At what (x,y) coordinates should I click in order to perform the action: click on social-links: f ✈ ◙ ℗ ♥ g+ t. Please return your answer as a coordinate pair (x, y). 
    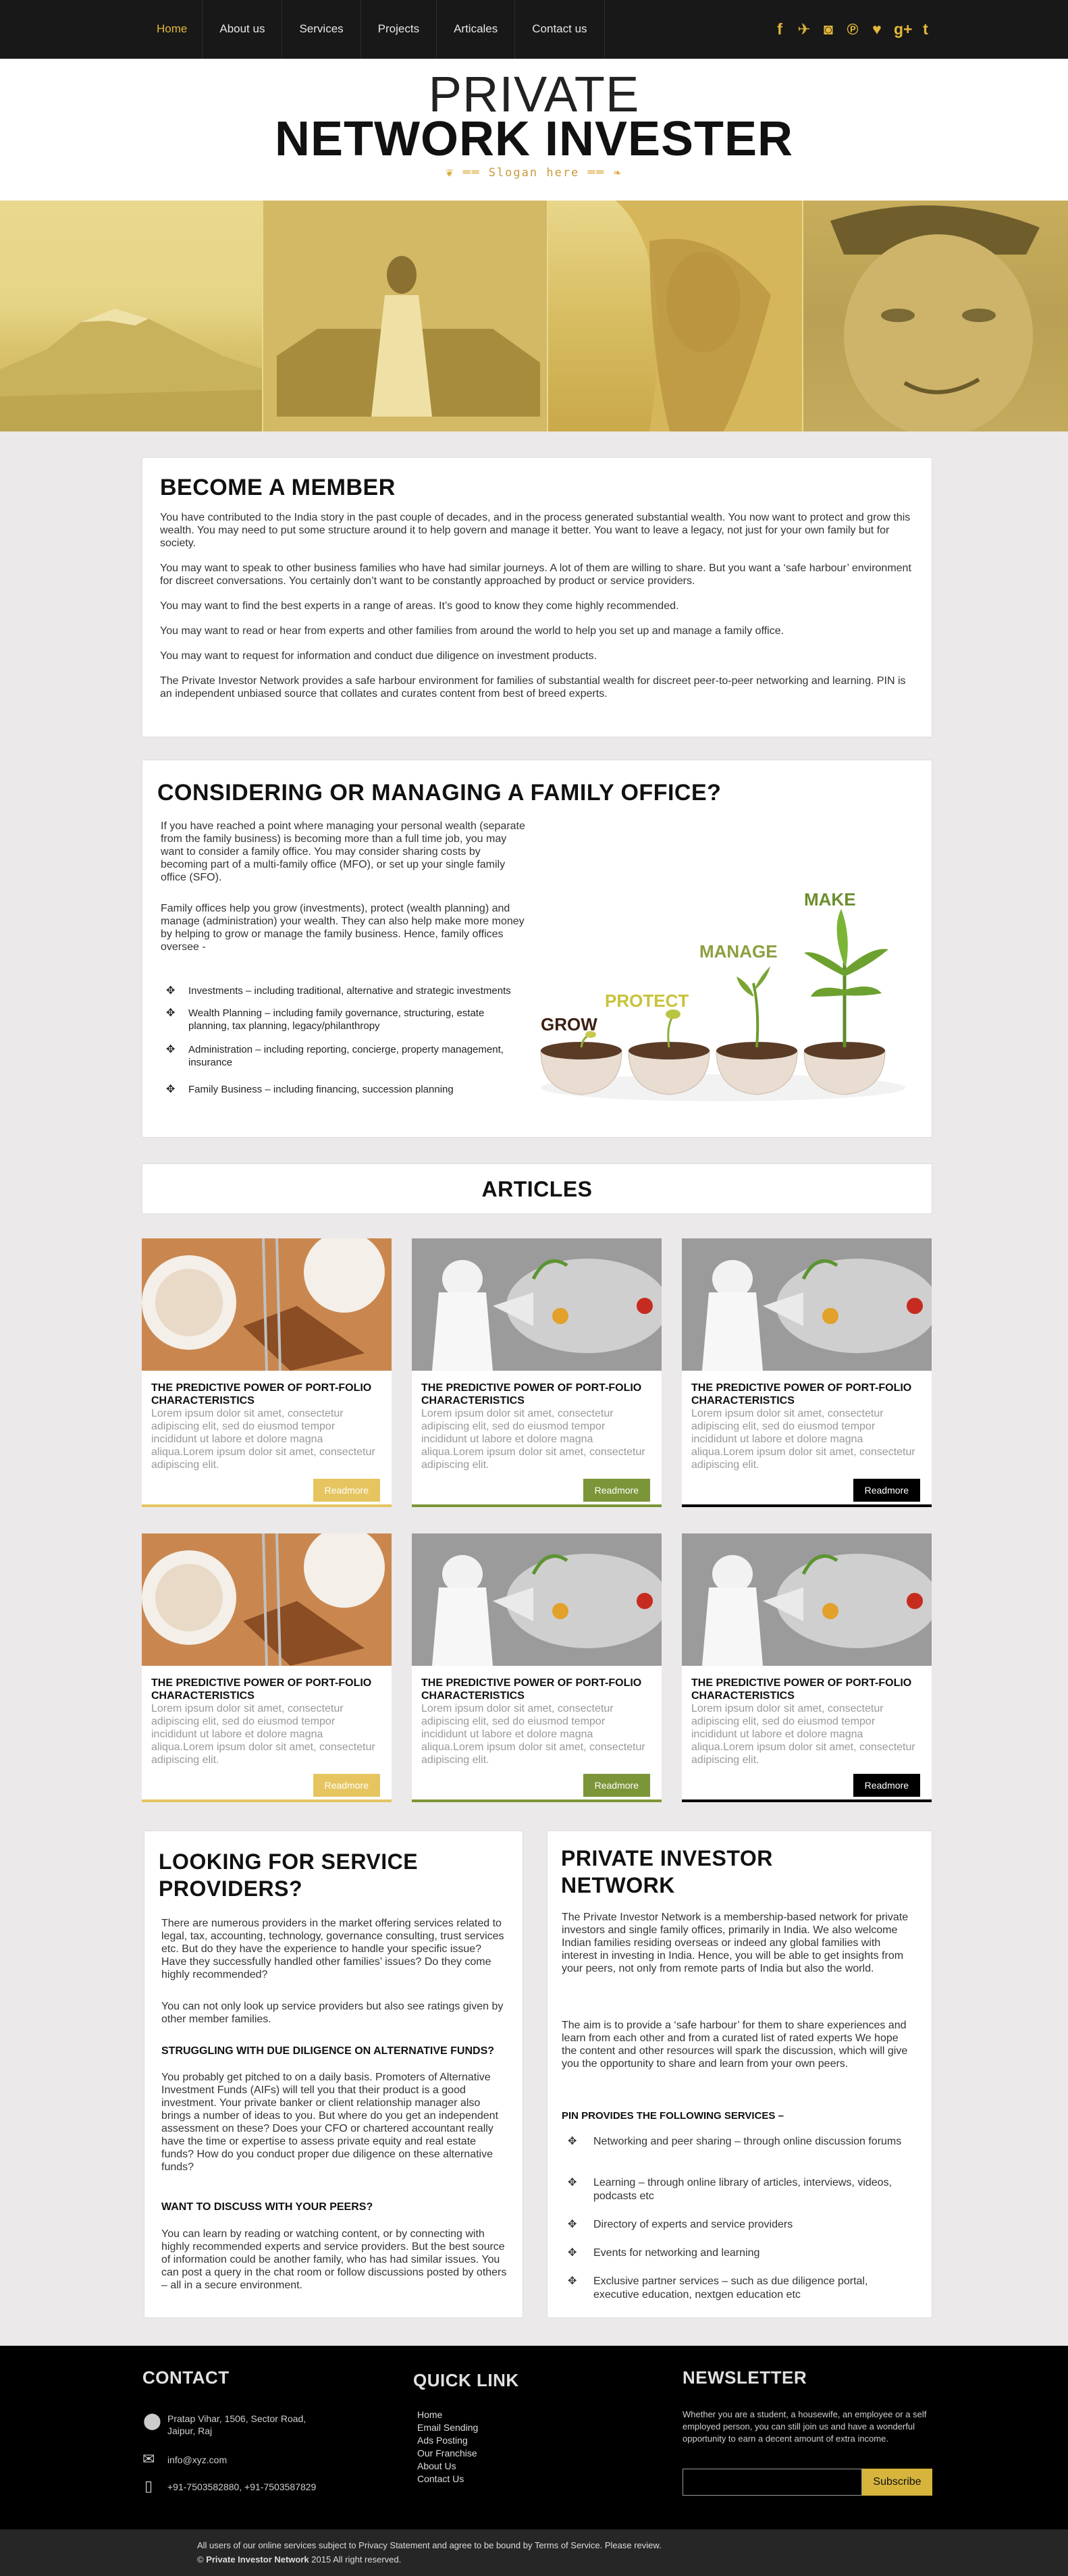
    Looking at the image, I should click on (853, 29).